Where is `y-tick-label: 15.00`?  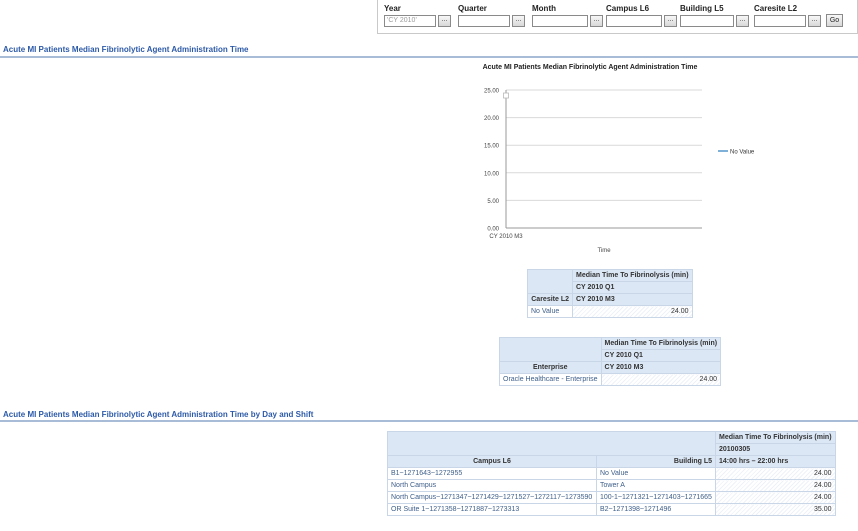 y-tick-label: 15.00 is located at coordinates (492, 147).